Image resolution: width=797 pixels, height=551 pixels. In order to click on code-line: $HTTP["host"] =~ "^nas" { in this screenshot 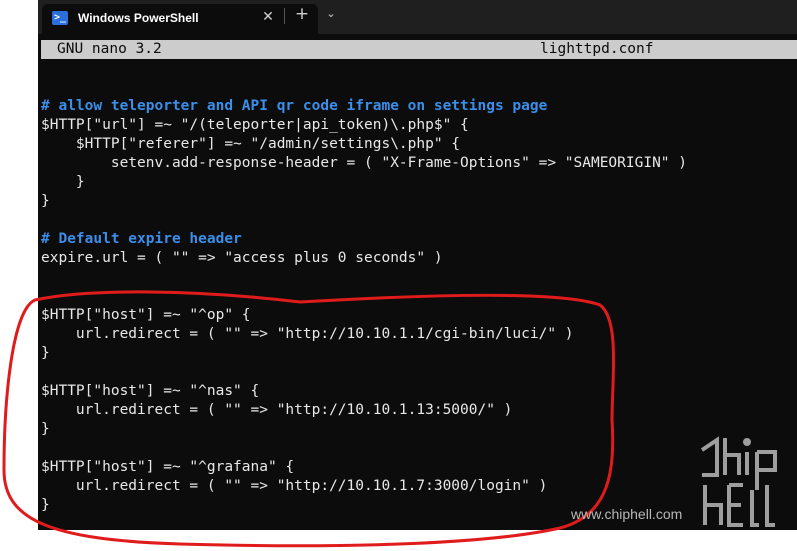, I will do `click(150, 391)`.